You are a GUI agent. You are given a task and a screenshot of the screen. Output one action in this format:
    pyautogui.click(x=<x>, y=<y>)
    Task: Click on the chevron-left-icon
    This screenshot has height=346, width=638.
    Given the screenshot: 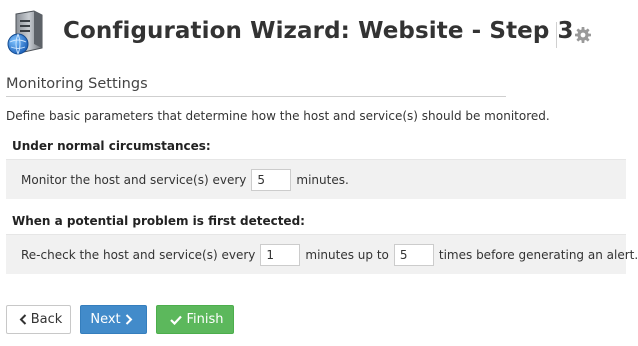 What is the action you would take?
    pyautogui.click(x=23, y=319)
    